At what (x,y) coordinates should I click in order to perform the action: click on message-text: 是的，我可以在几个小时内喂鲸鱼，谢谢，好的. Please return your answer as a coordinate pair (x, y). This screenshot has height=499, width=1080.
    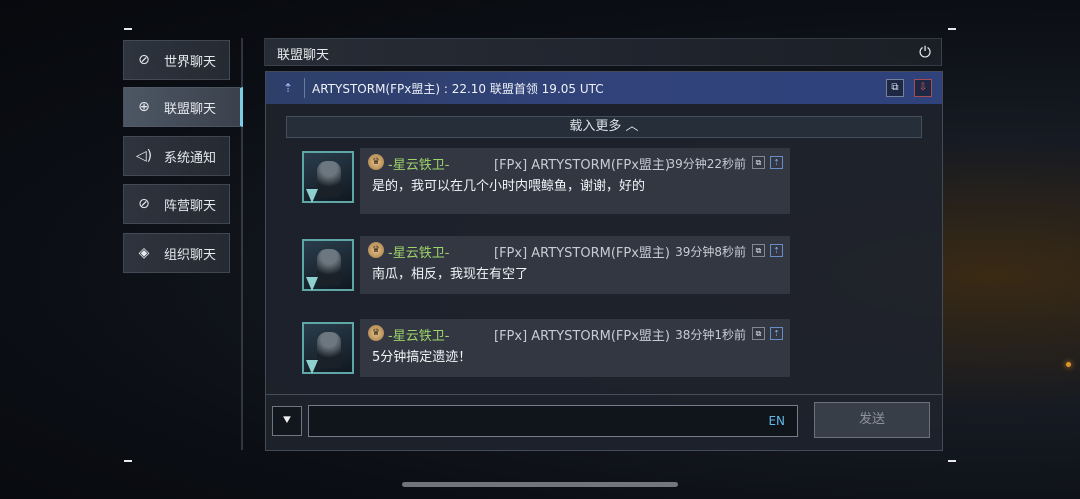
    Looking at the image, I should click on (509, 186).